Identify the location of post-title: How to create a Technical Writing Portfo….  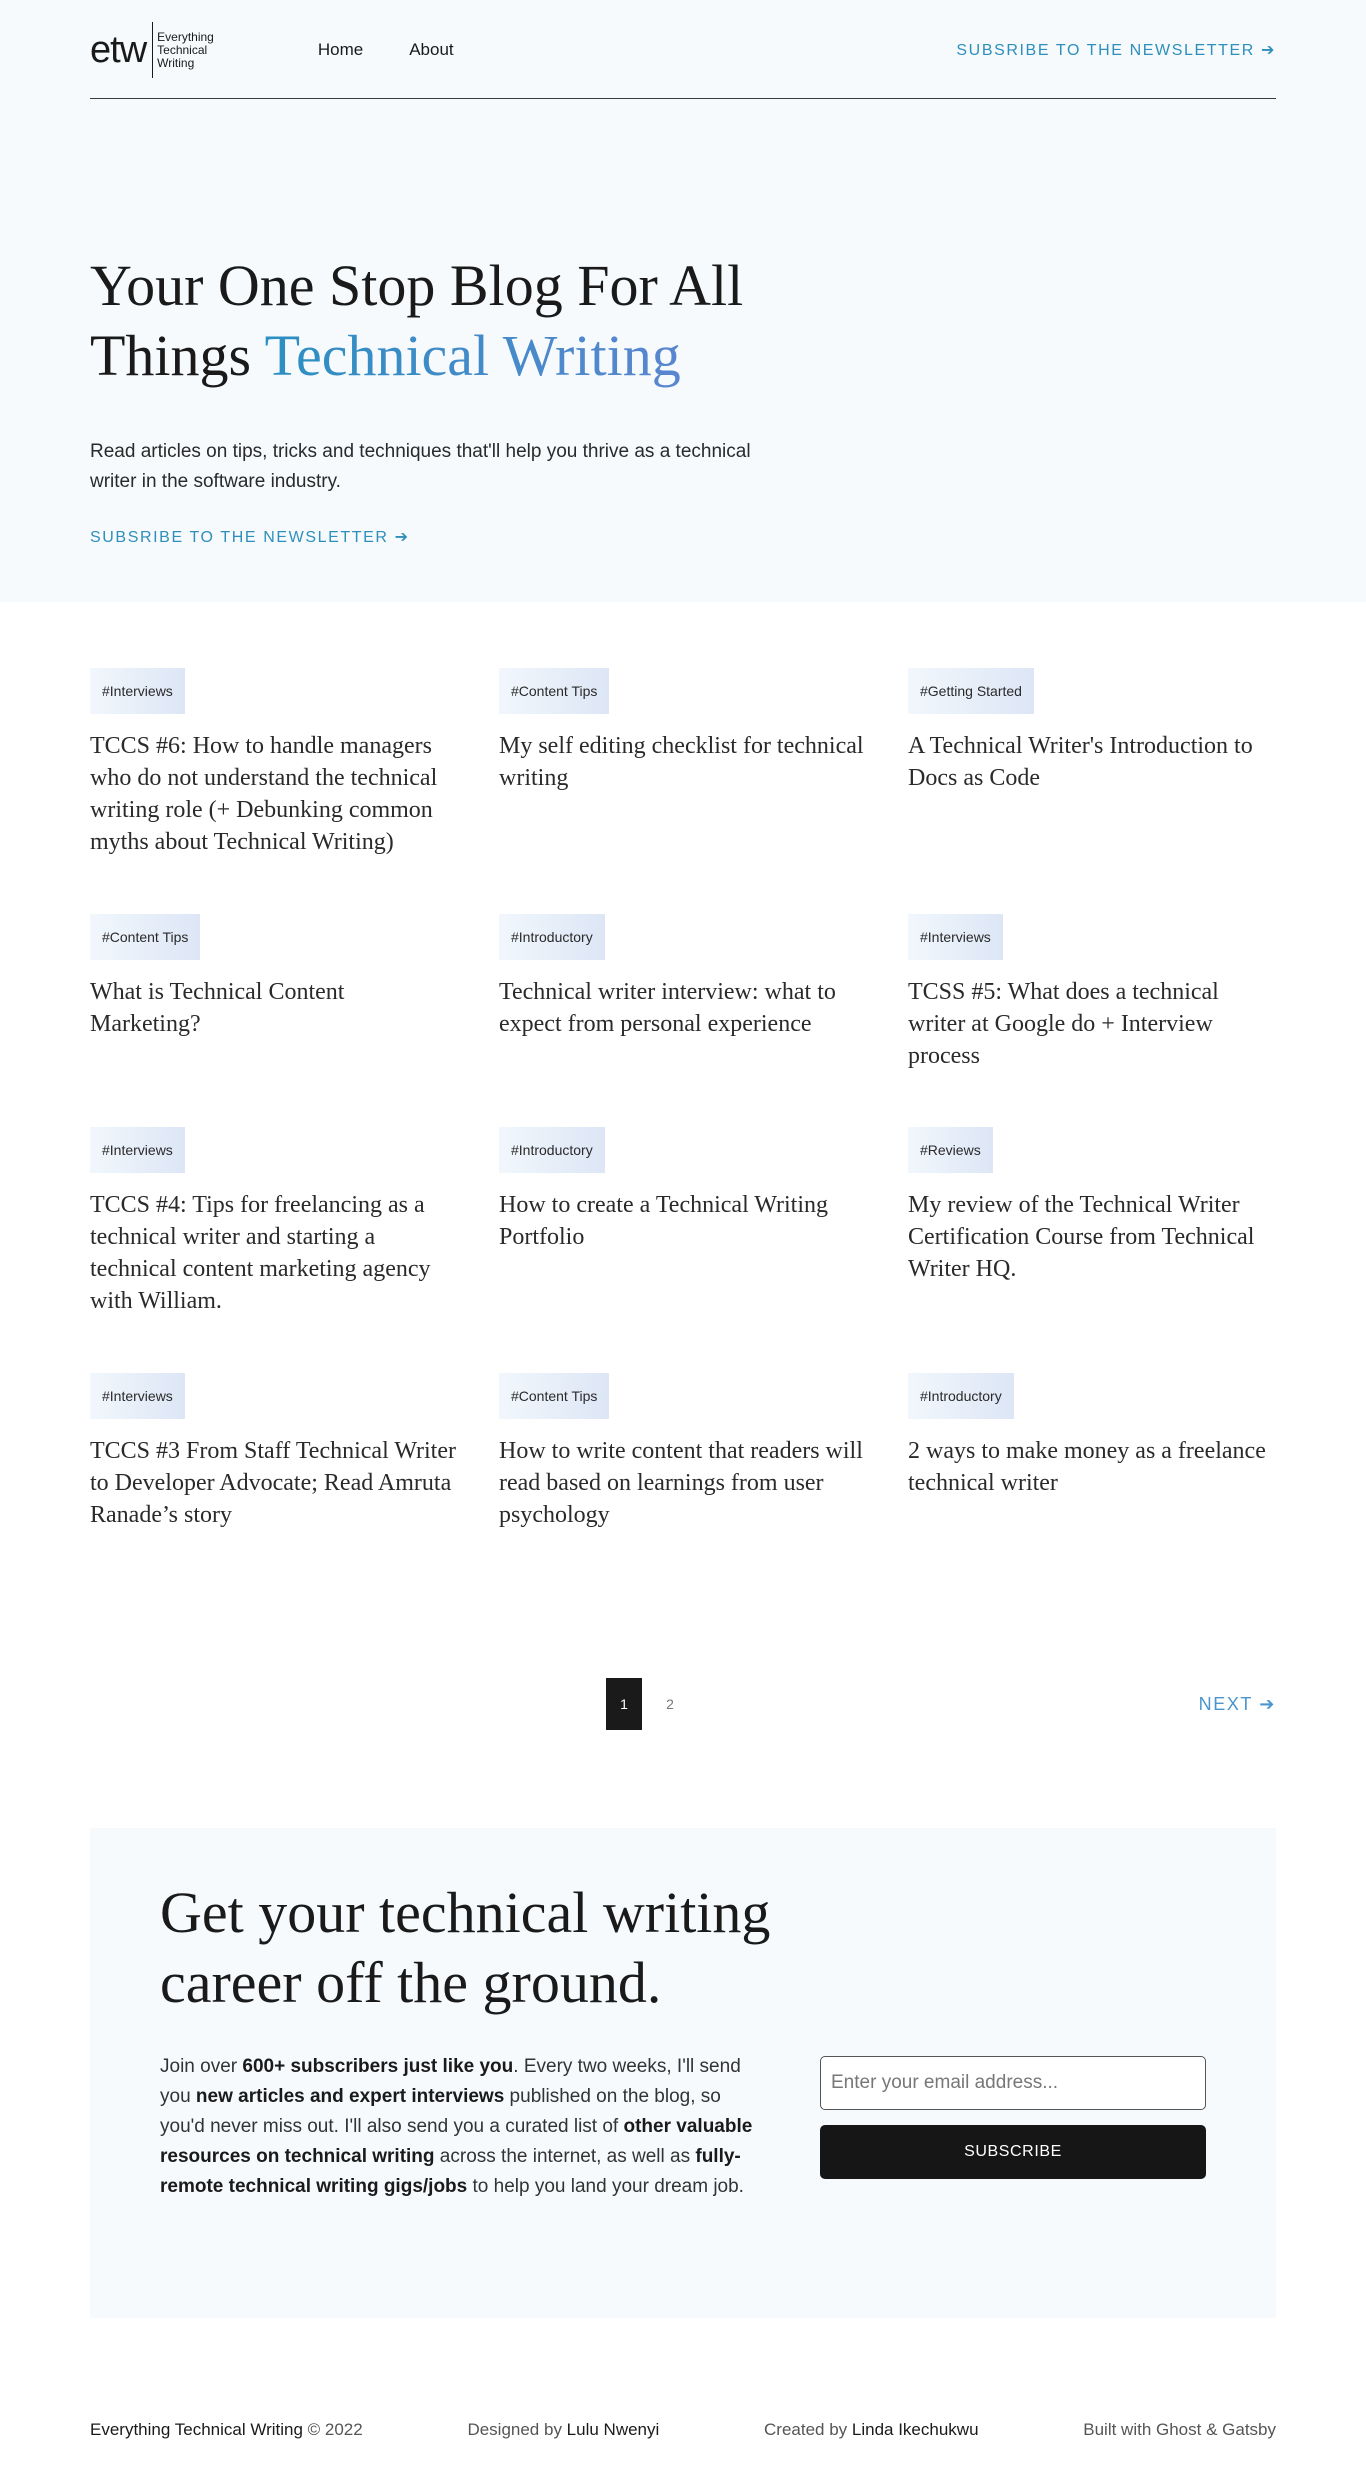
(683, 1221).